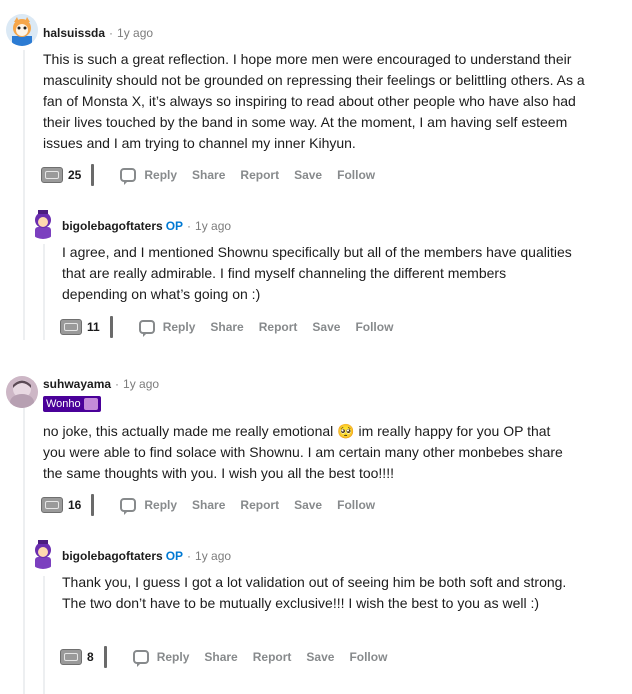  I want to click on comment-actions: 16 Reply Share Report Save Follow, so click(208, 505).